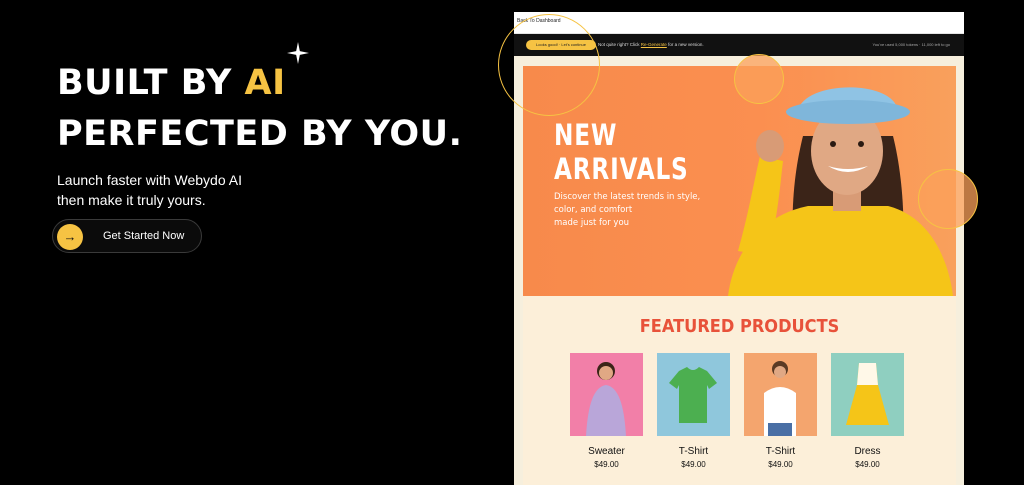 This screenshot has height=485, width=1024. Describe the element at coordinates (265, 83) in the screenshot. I see `headline-ai: AI` at that location.